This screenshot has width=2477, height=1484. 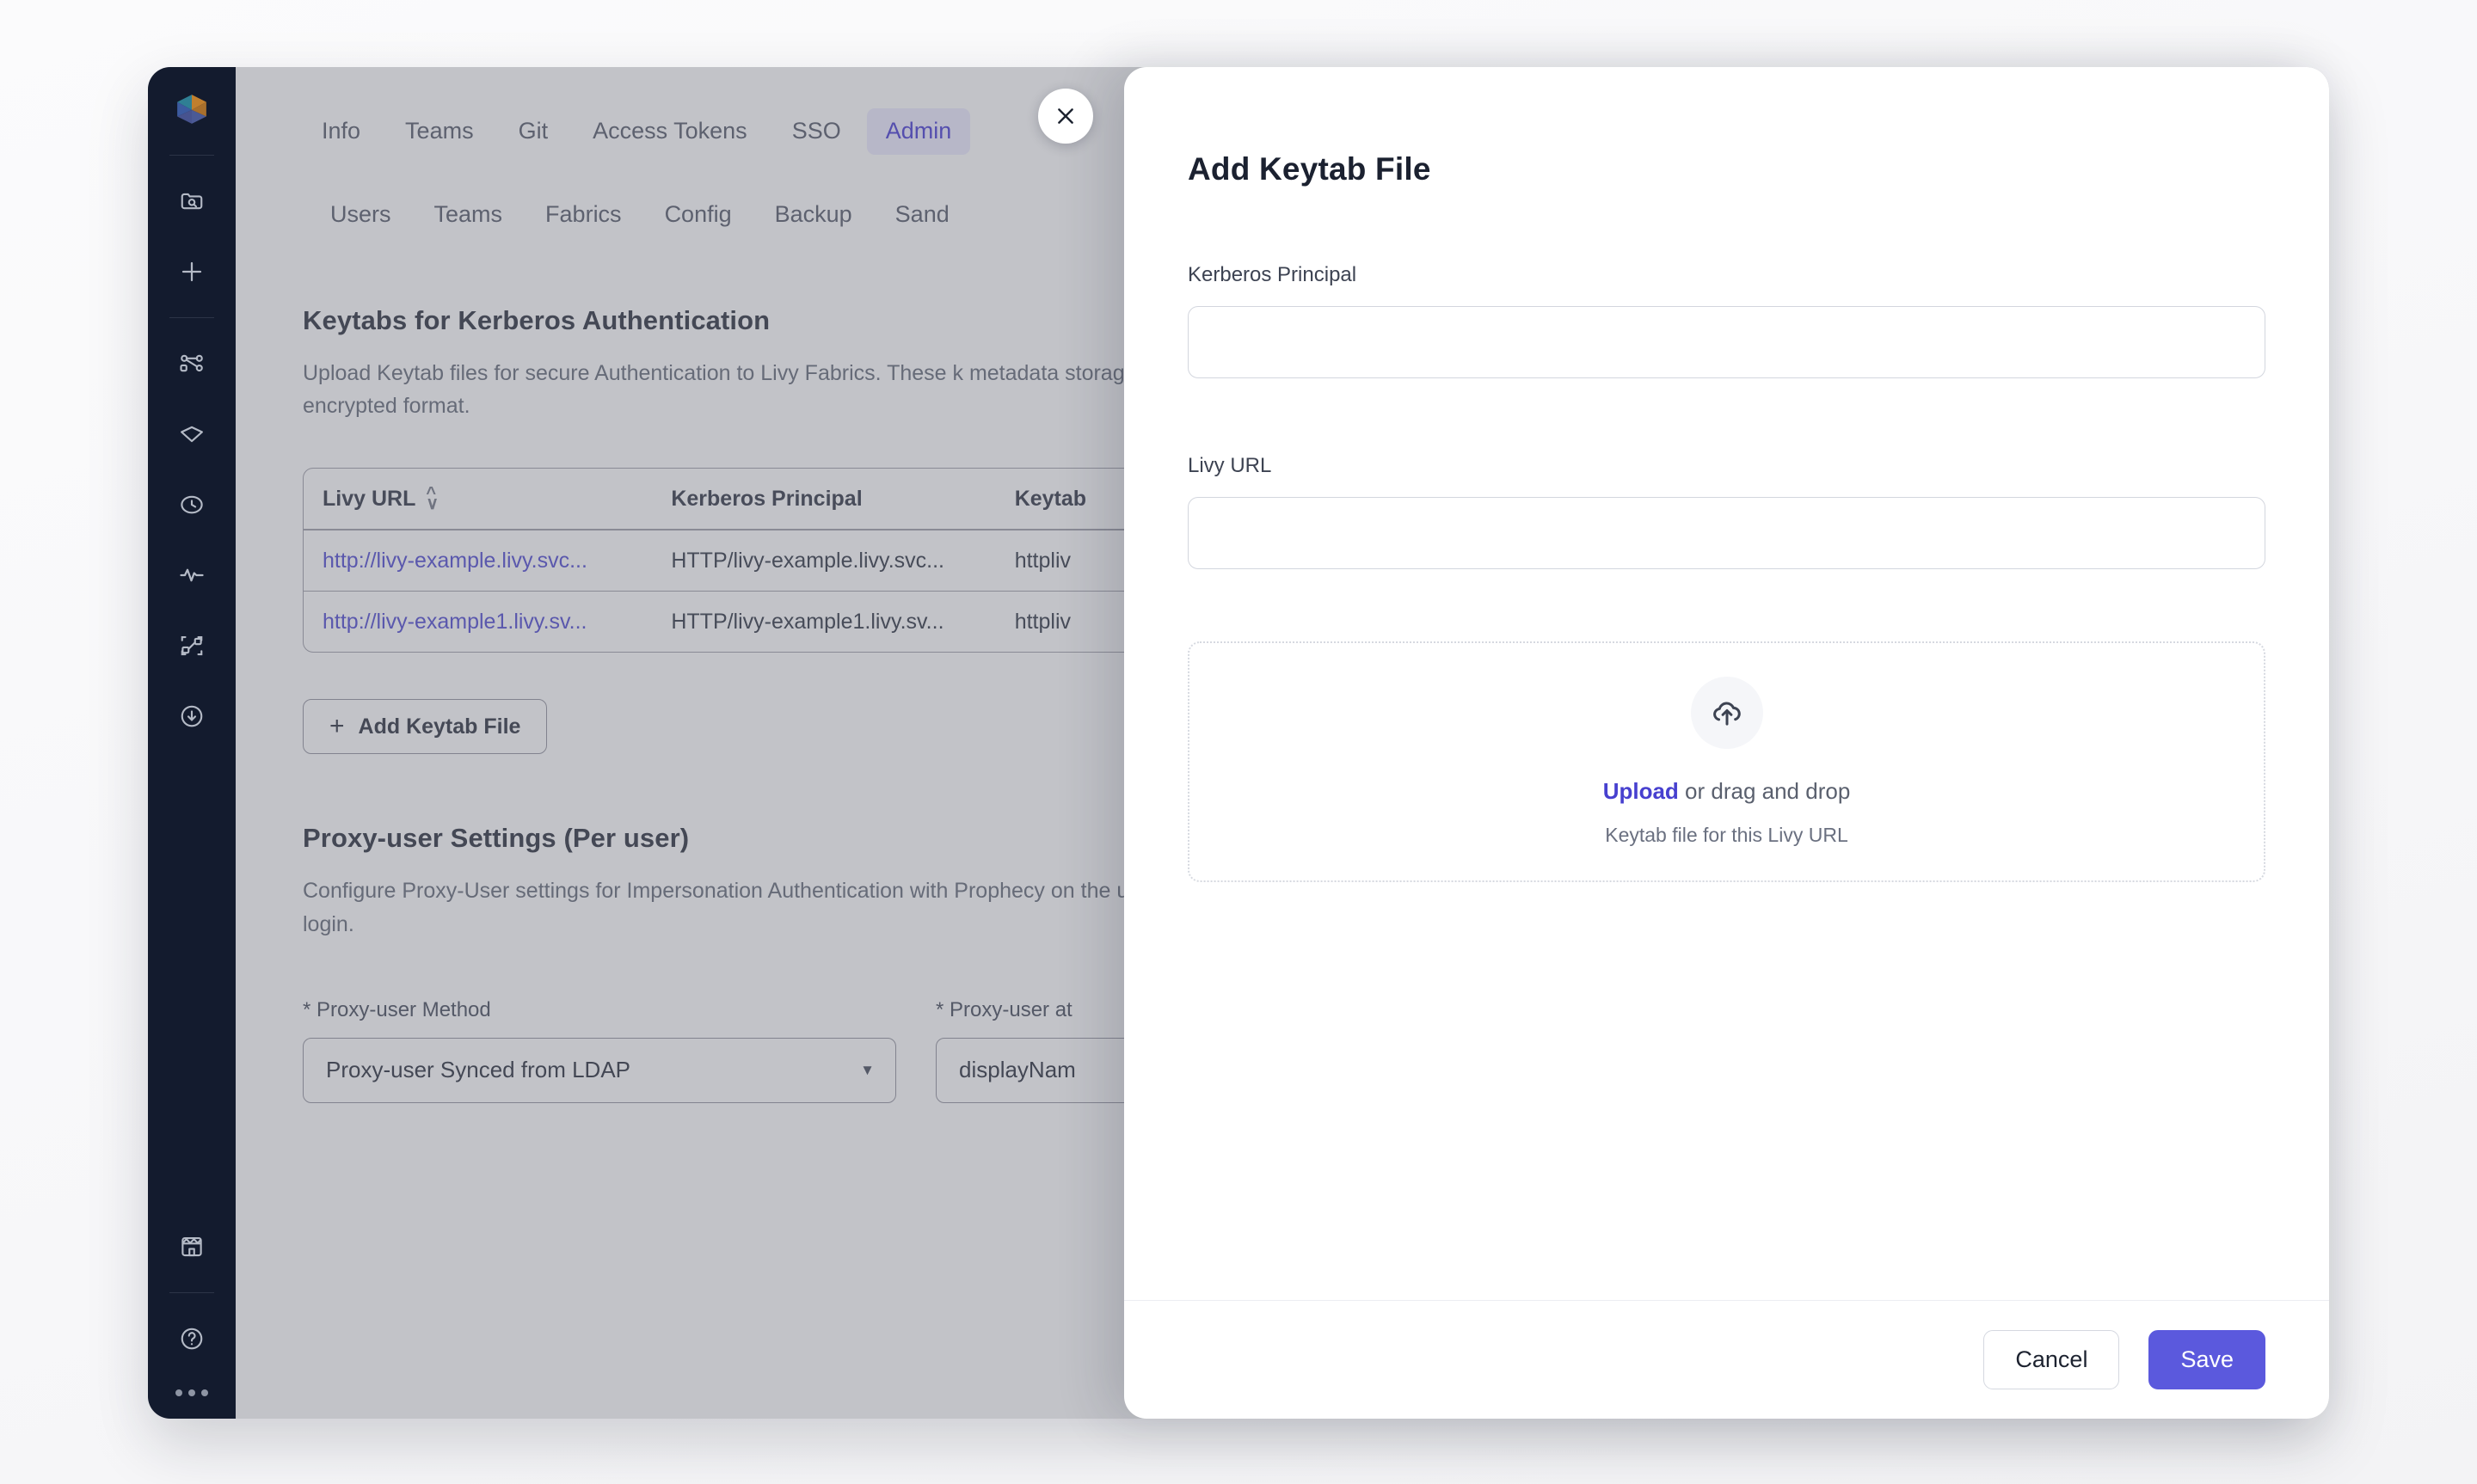 What do you see at coordinates (192, 716) in the screenshot?
I see `rail-item-deployments` at bounding box center [192, 716].